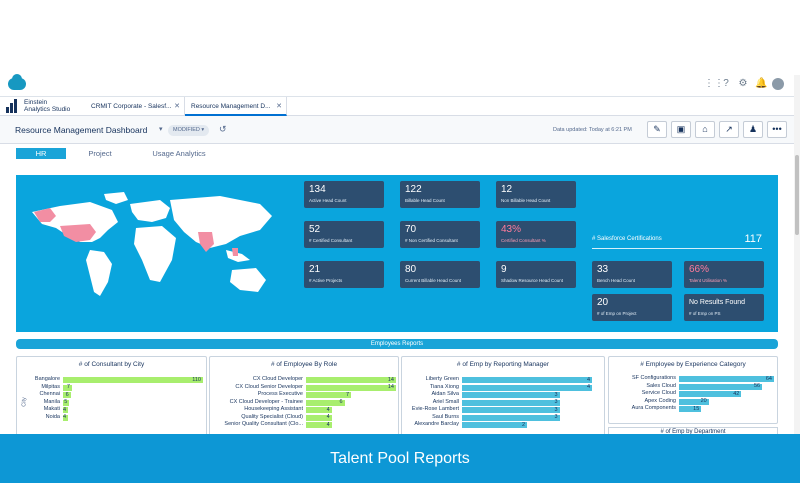  What do you see at coordinates (440, 274) in the screenshot?
I see `kpi-current-billable-head-count: 80 Current Billable Head Count` at bounding box center [440, 274].